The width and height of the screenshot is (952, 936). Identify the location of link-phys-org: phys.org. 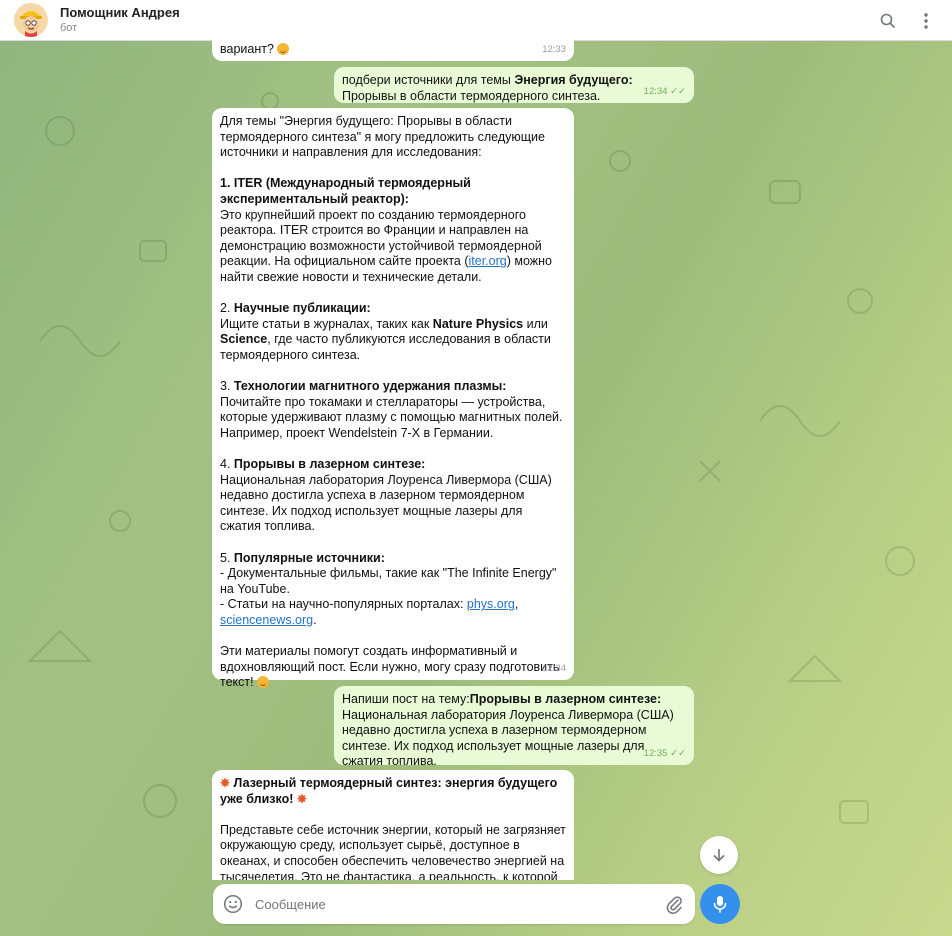
(491, 604).